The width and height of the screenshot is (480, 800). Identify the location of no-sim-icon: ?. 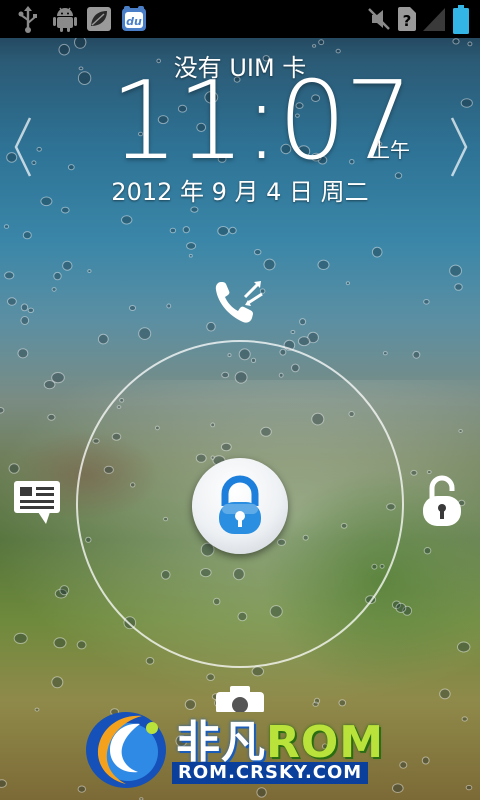
(407, 19).